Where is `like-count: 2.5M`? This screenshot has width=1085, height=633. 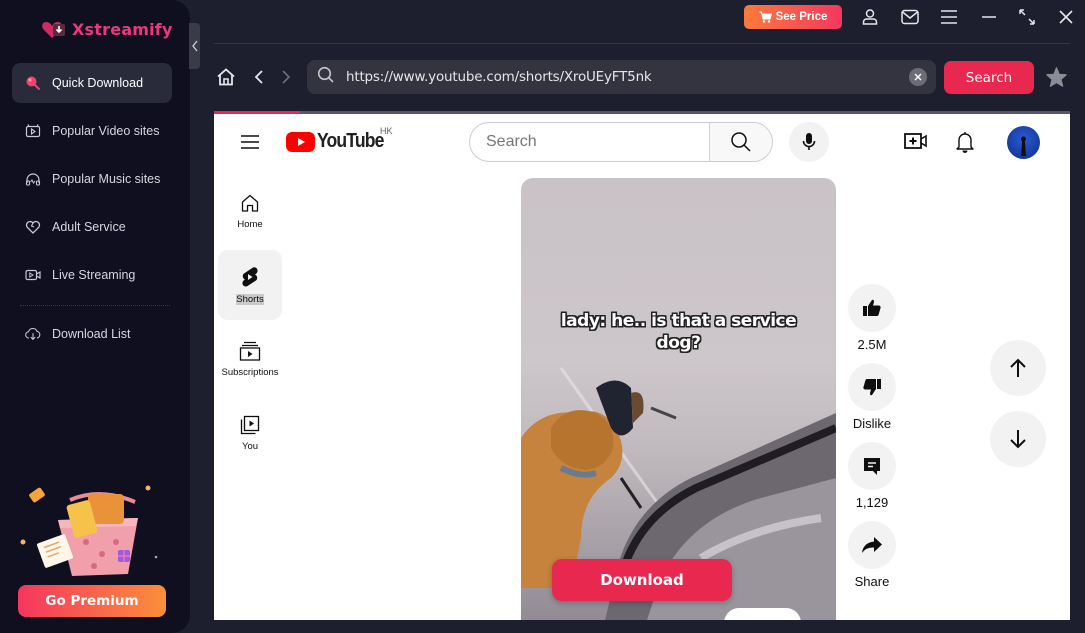 like-count: 2.5M is located at coordinates (872, 344).